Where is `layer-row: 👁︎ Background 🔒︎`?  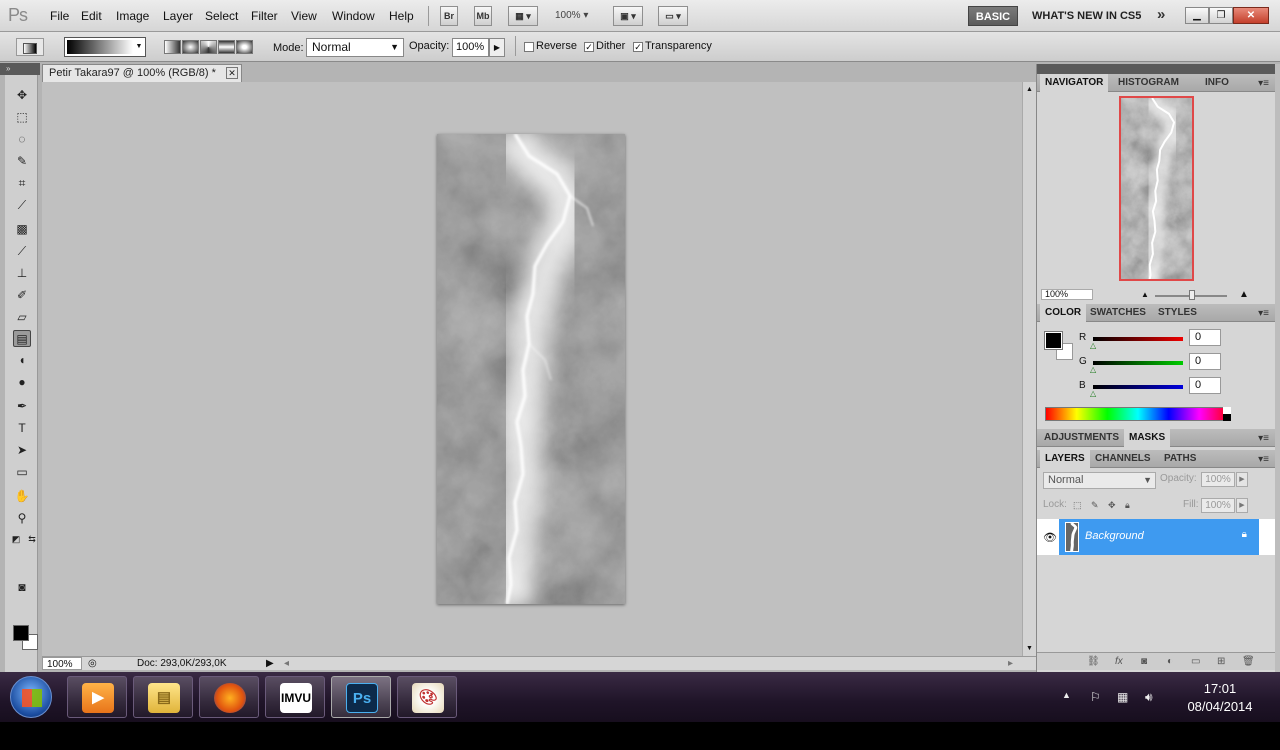 layer-row: 👁︎ Background 🔒︎ is located at coordinates (1156, 537).